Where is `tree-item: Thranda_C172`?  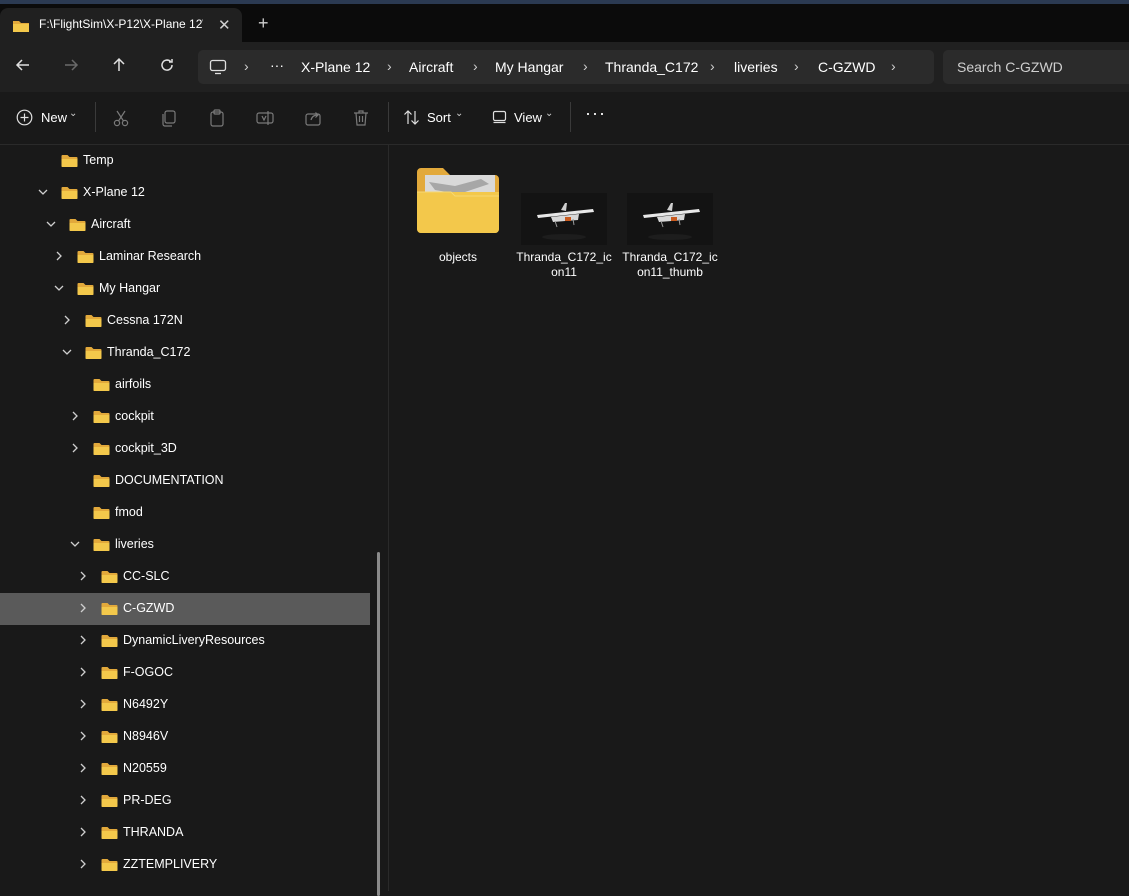
tree-item: Thranda_C172 is located at coordinates (185, 353).